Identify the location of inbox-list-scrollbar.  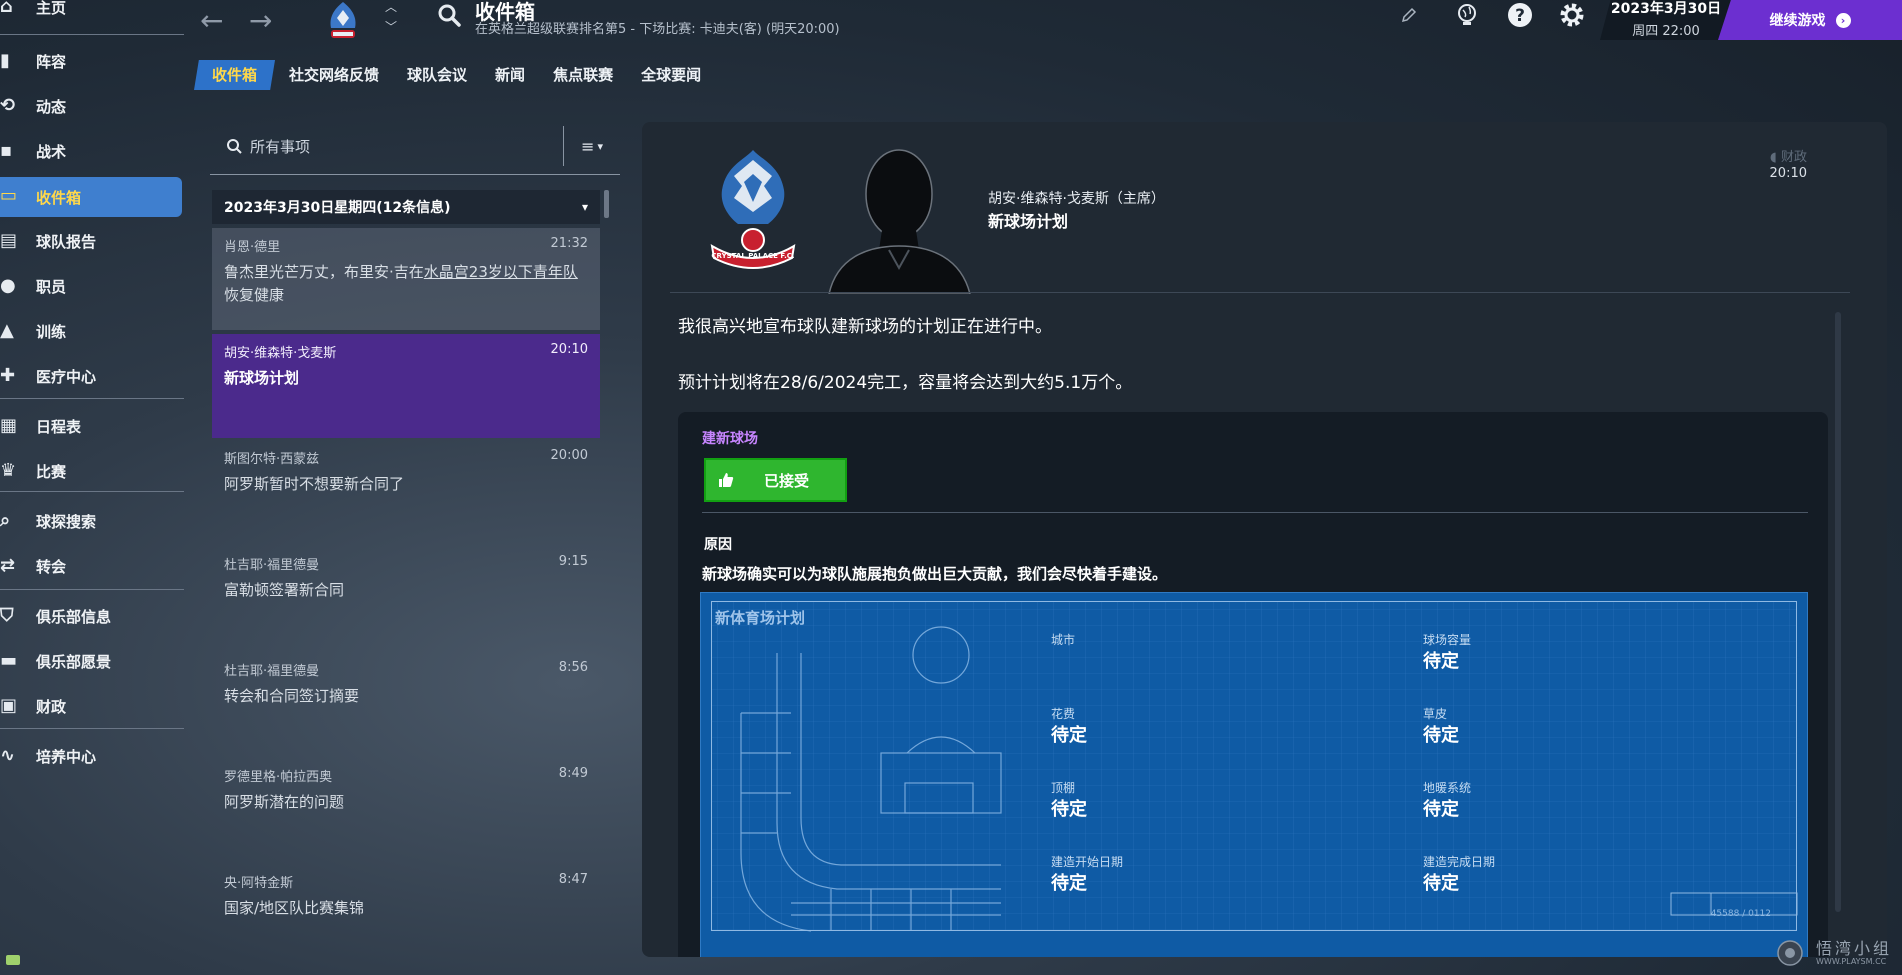
(606, 204).